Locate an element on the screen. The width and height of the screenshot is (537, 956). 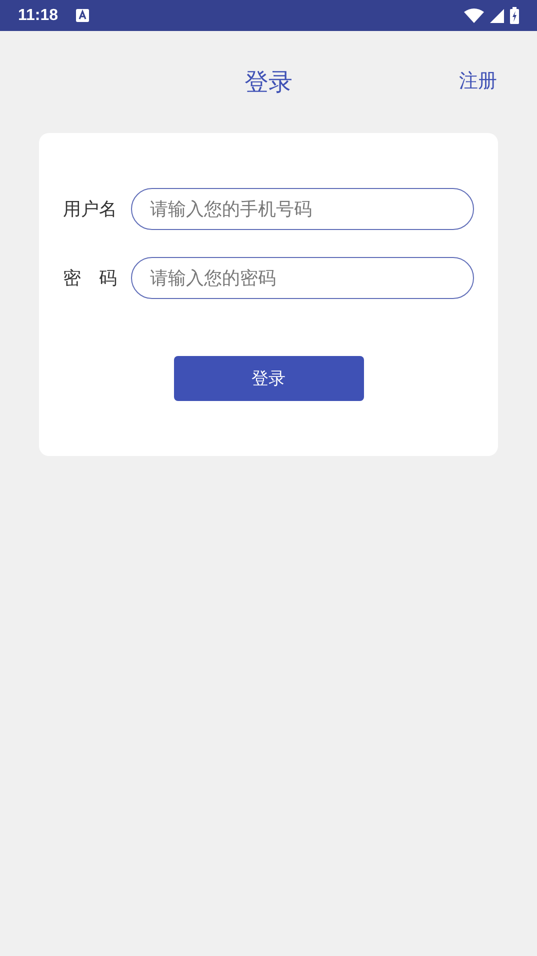
signal-icon is located at coordinates (497, 15).